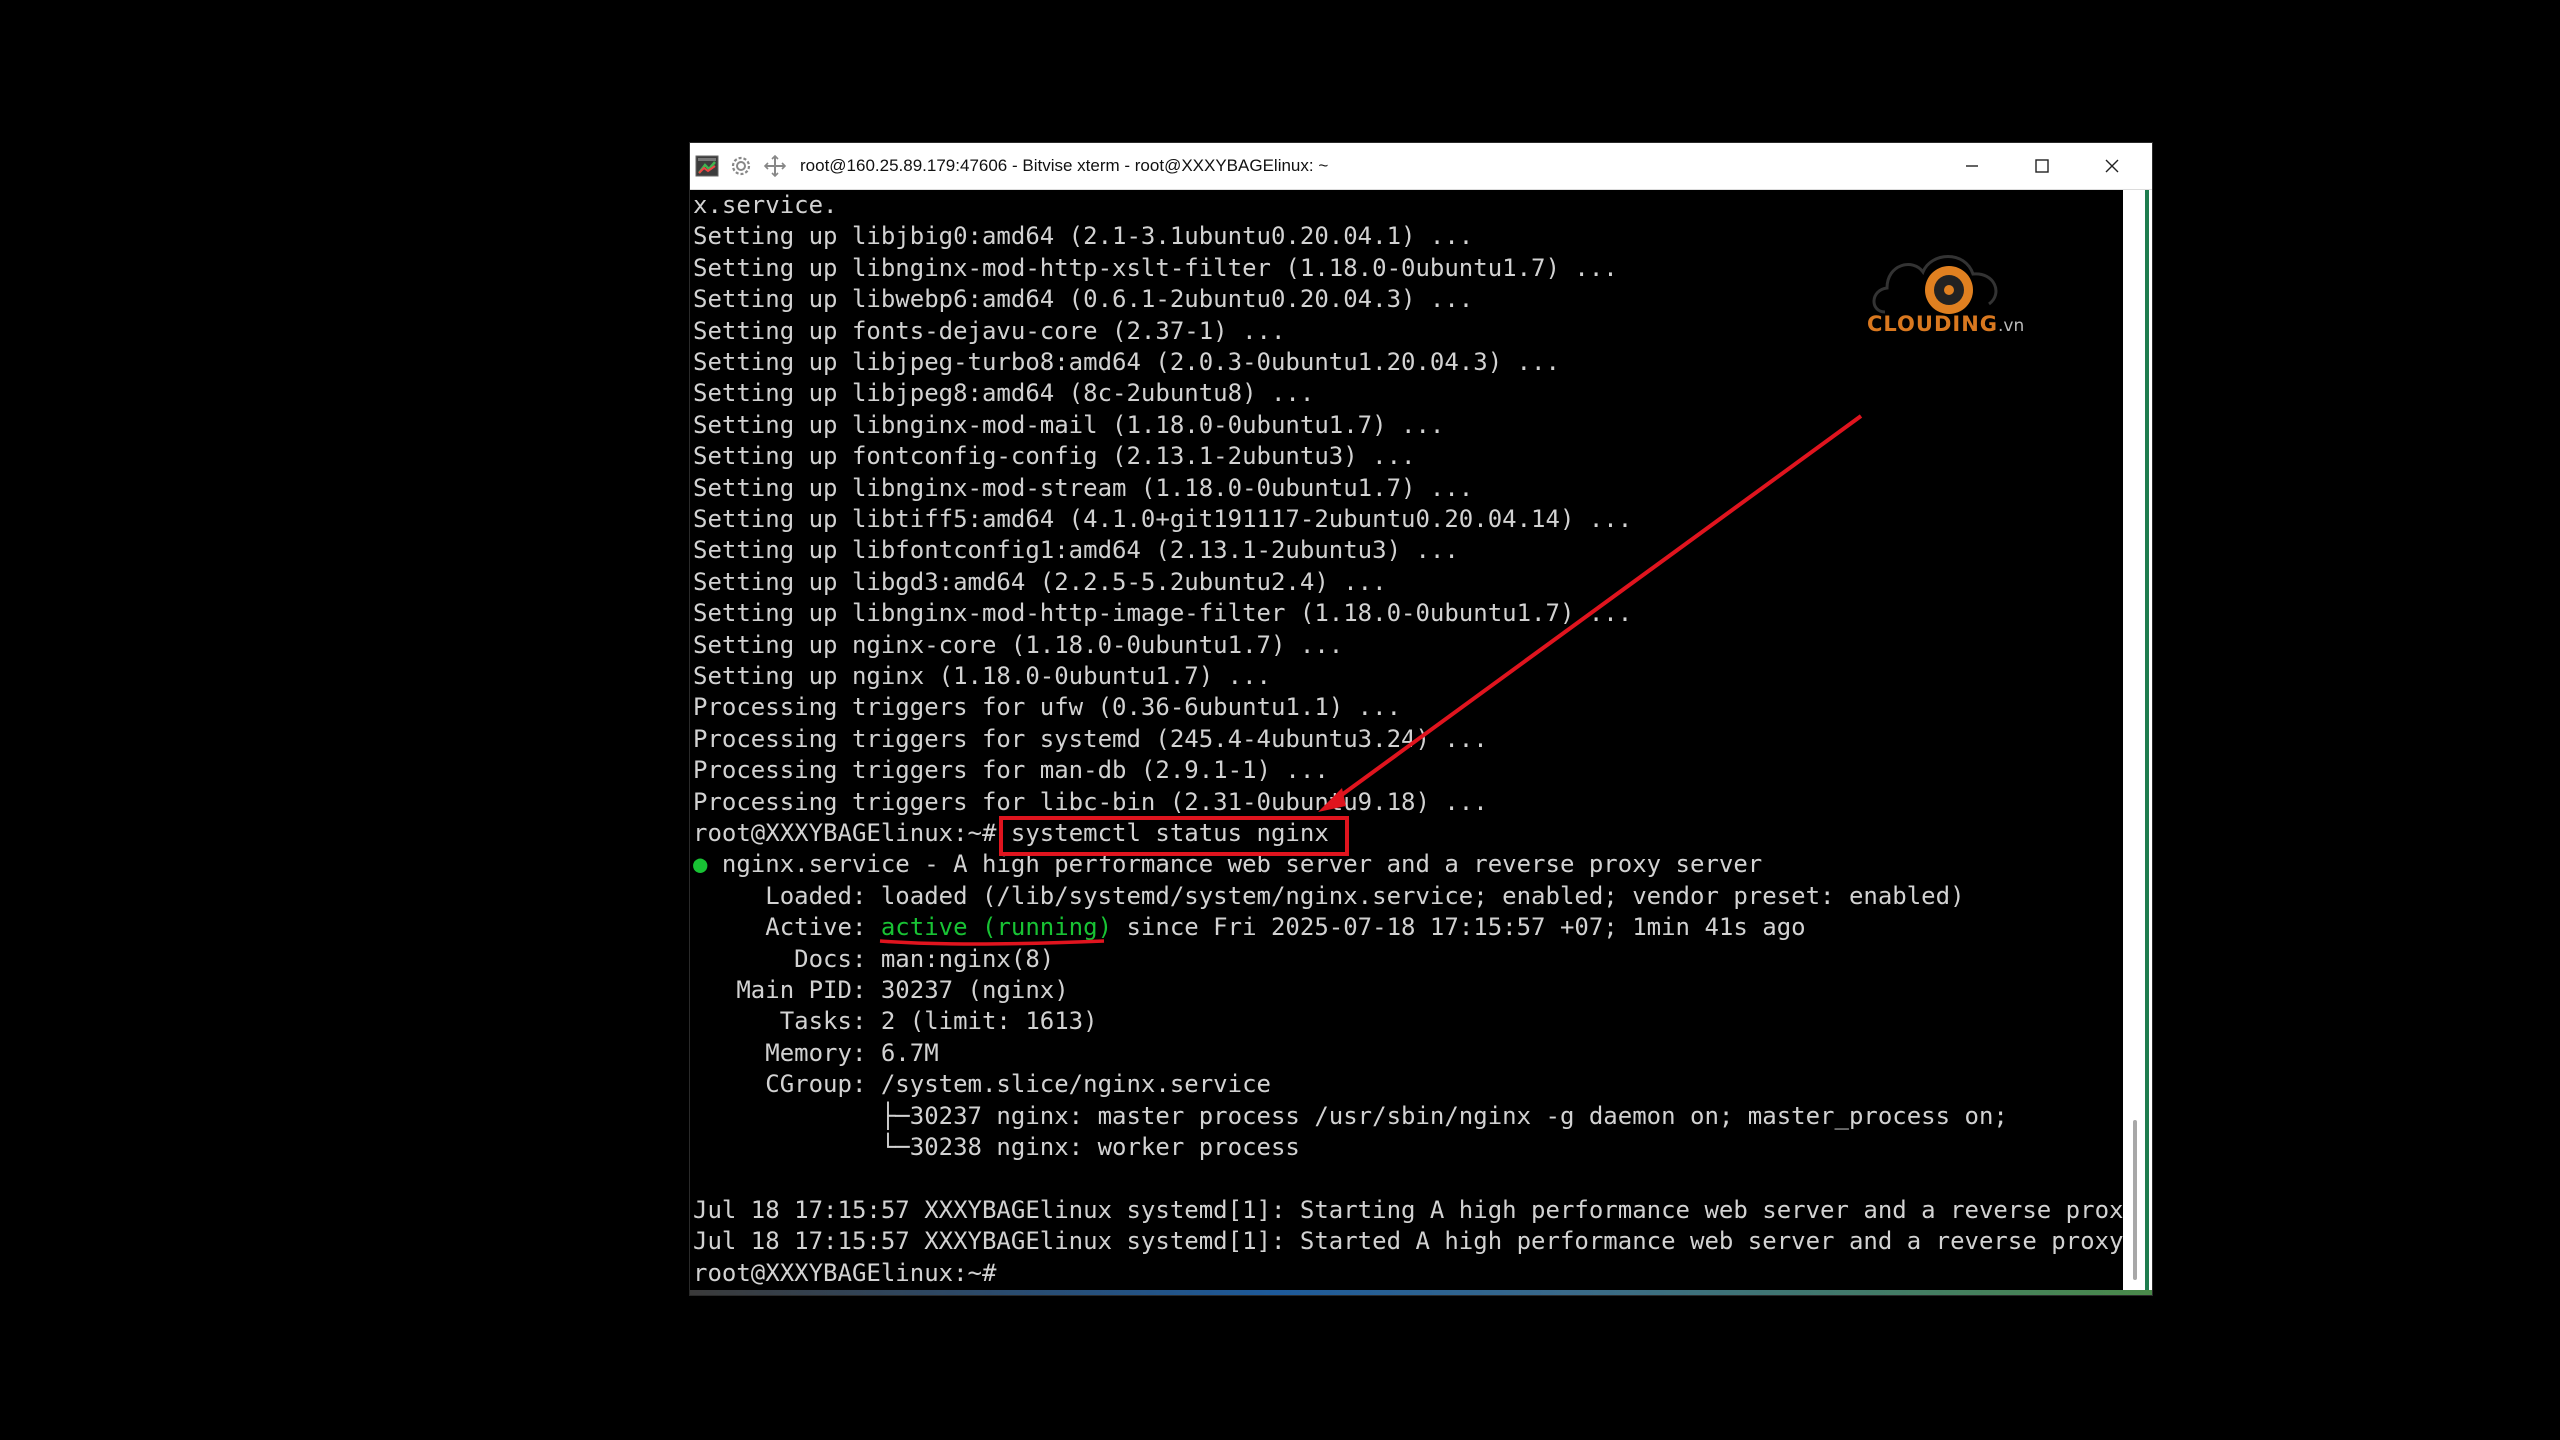 The image size is (2560, 1440). What do you see at coordinates (1169, 833) in the screenshot?
I see `typed-command: systemctl status nginx` at bounding box center [1169, 833].